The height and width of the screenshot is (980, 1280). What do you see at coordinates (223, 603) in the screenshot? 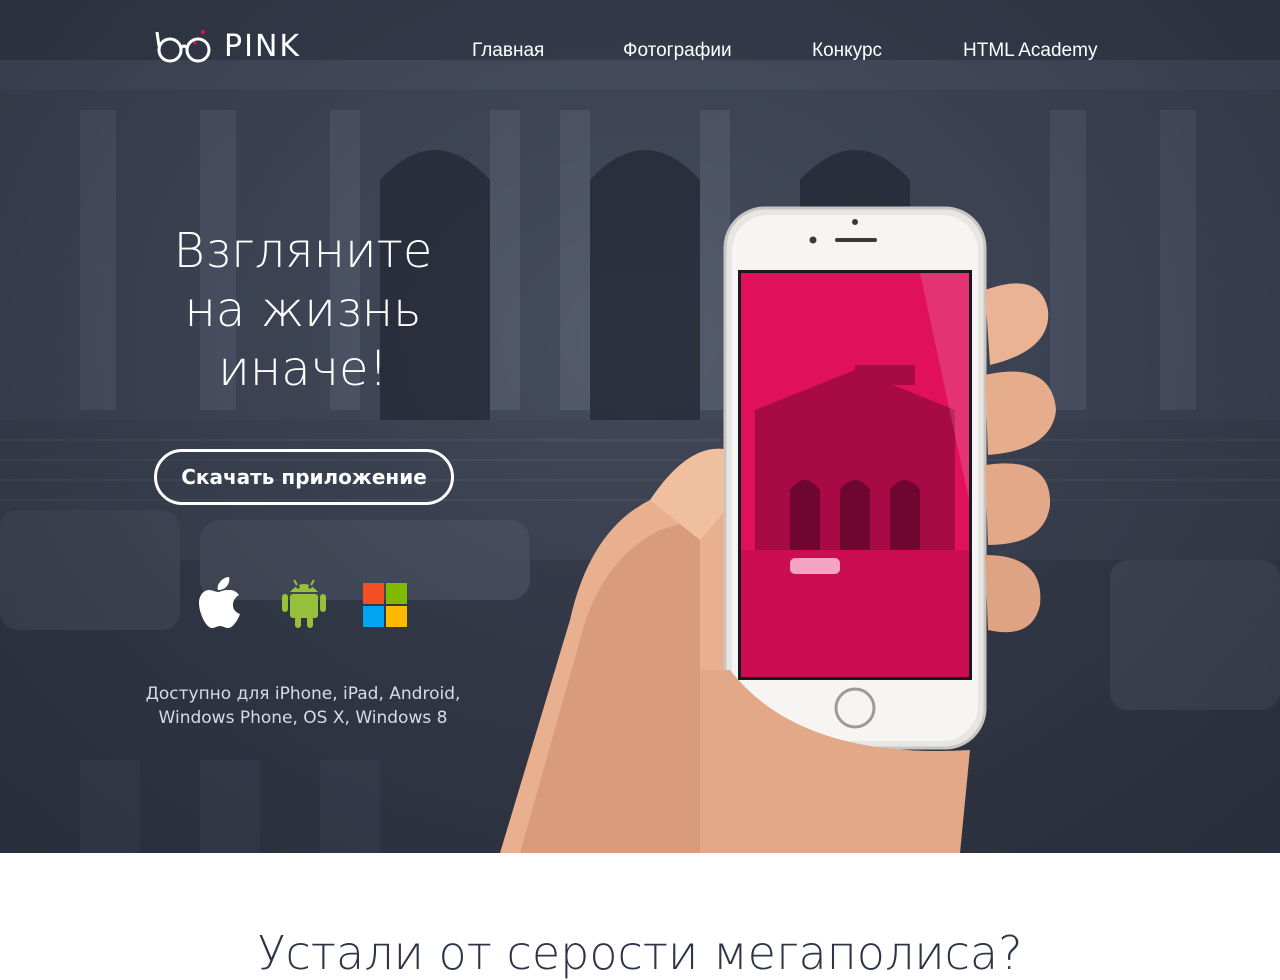
I see `apple-icon` at bounding box center [223, 603].